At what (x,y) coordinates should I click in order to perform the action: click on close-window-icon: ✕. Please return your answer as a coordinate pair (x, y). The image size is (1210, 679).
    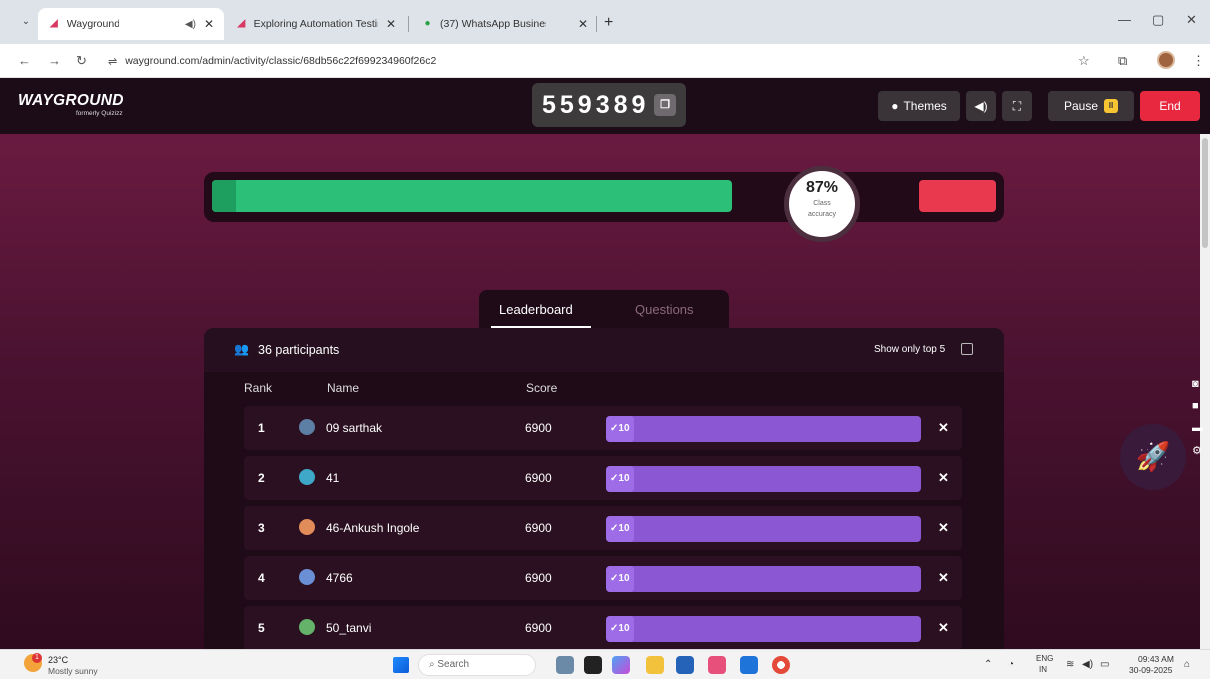
    Looking at the image, I should click on (1191, 20).